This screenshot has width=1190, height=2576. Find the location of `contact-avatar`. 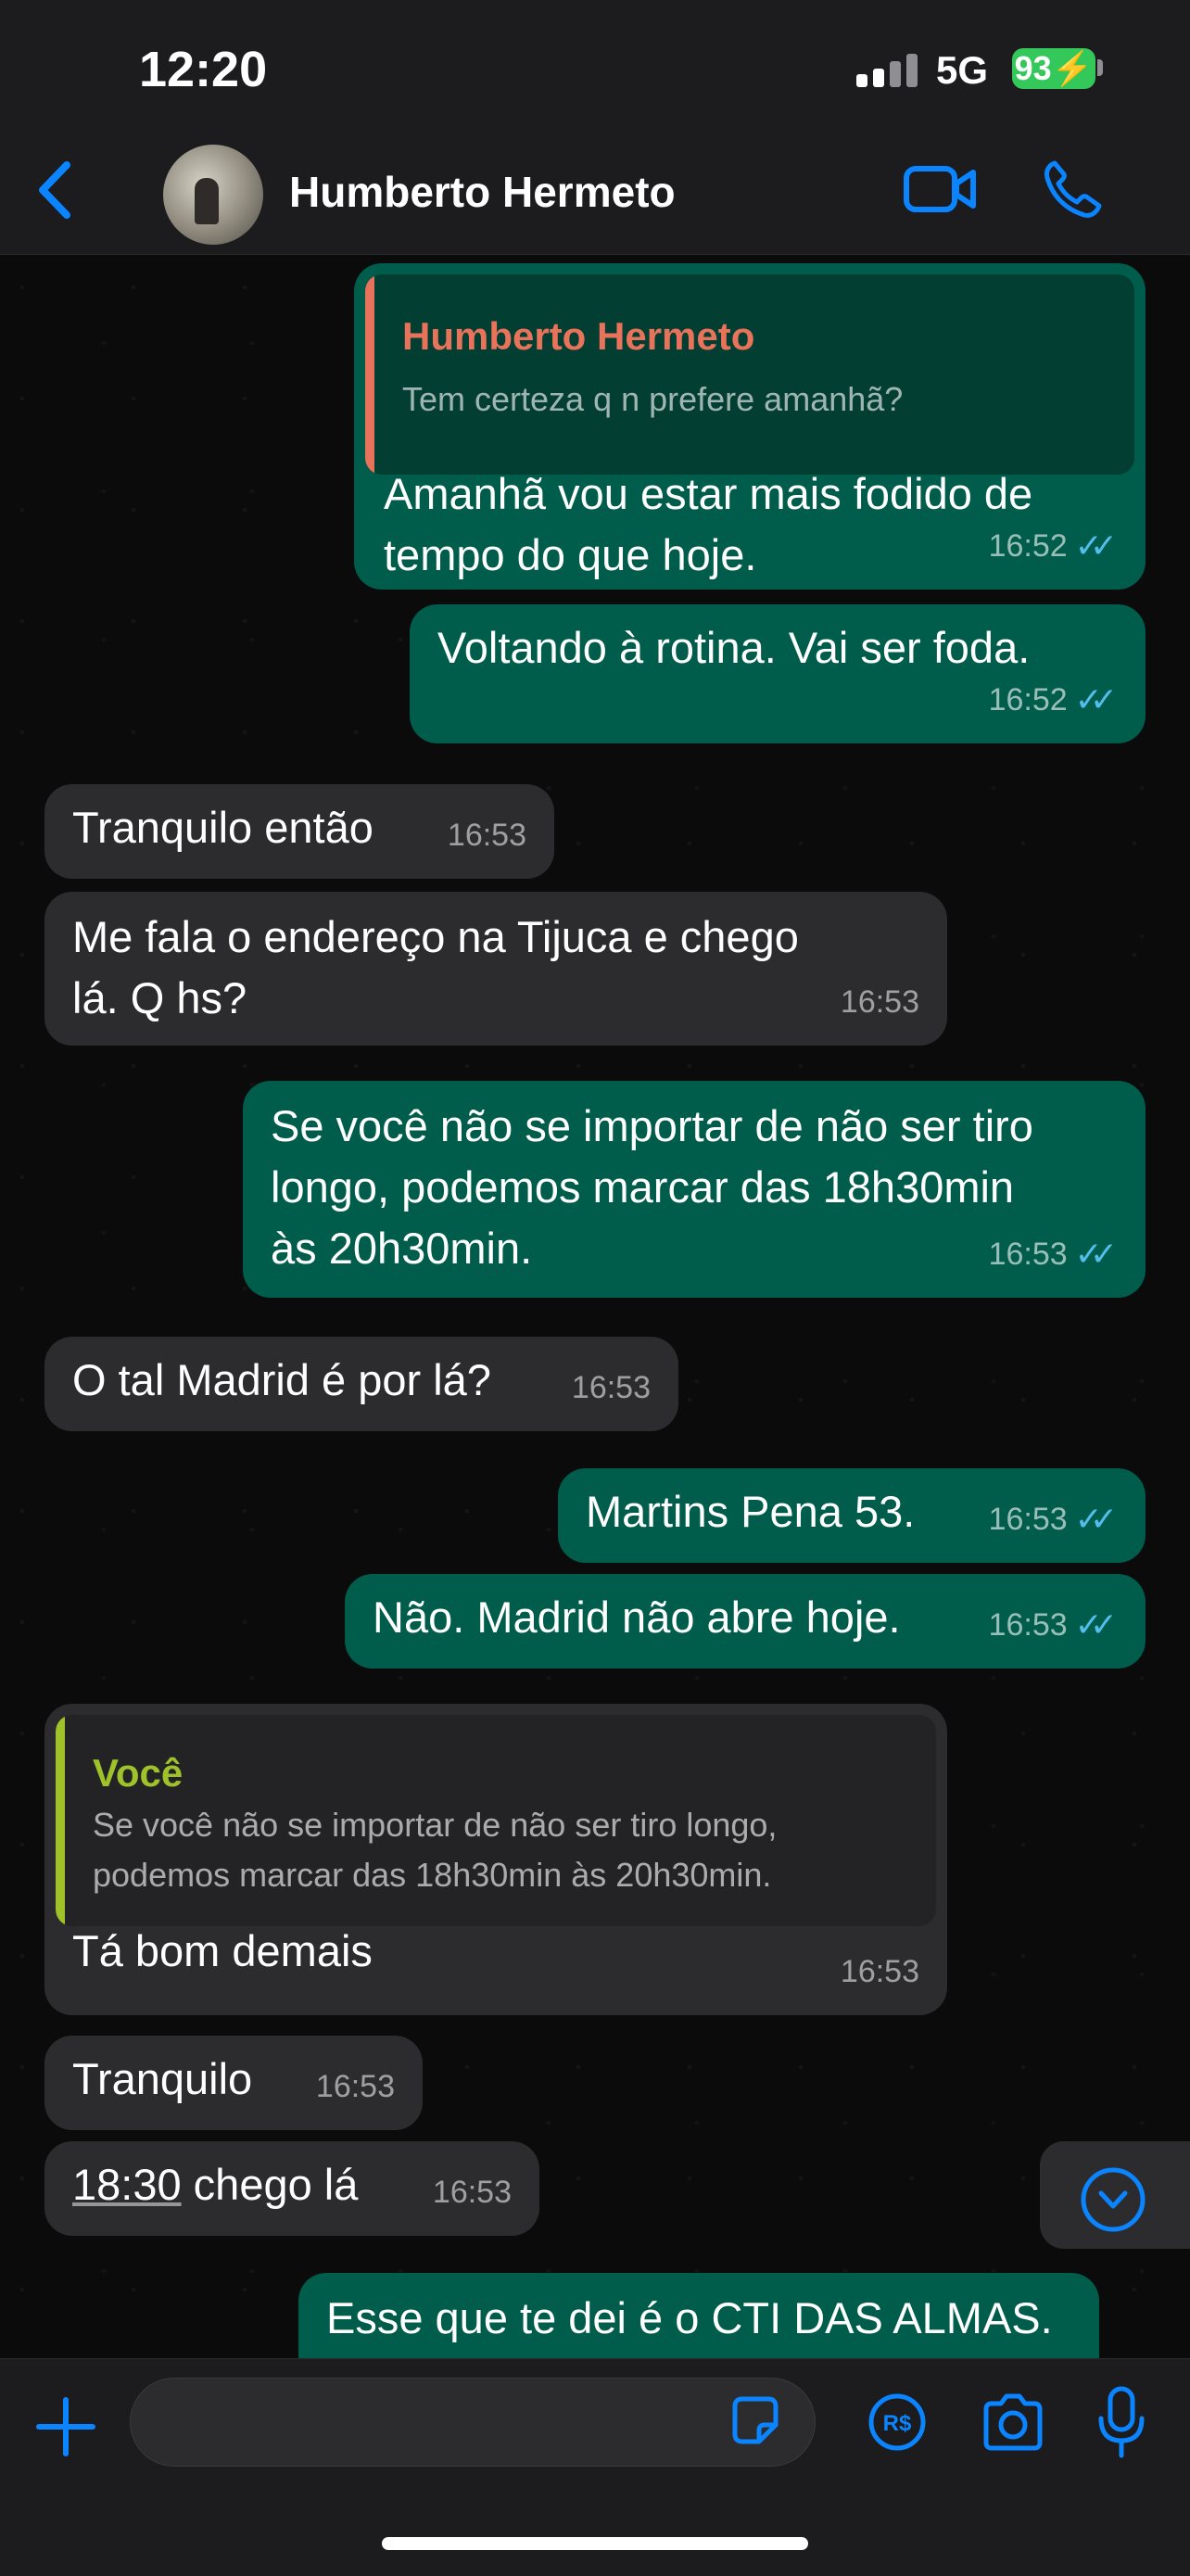

contact-avatar is located at coordinates (213, 195).